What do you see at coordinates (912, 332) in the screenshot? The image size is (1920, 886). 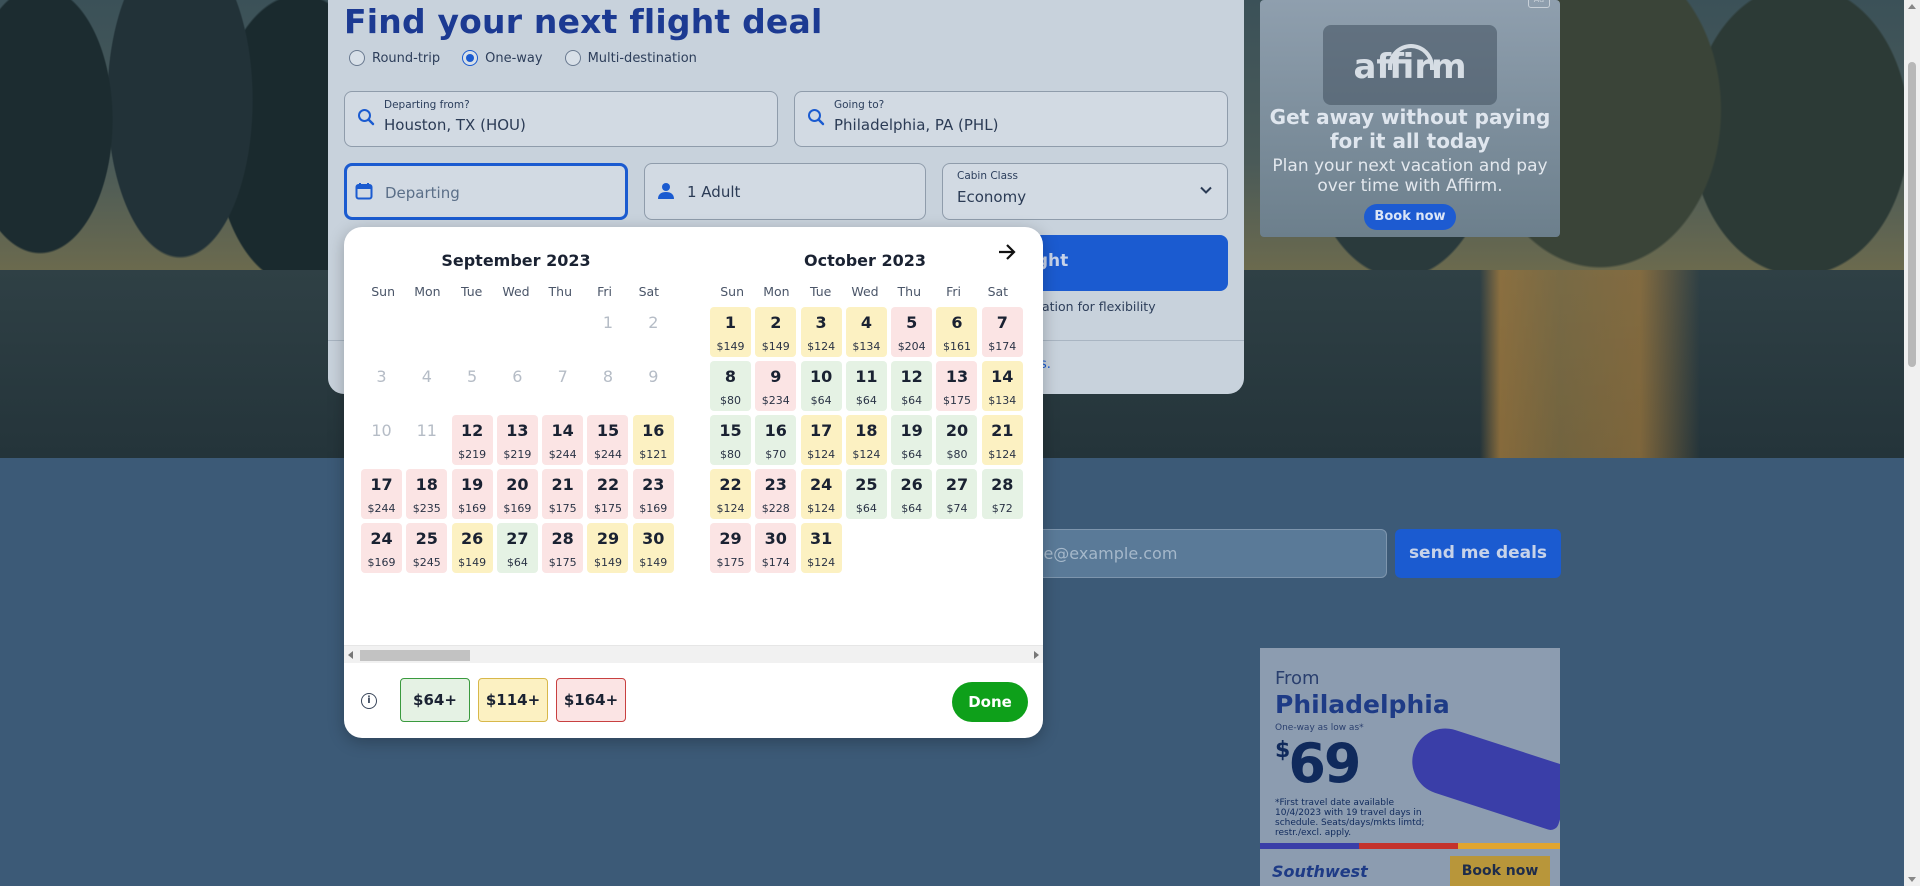 I see `day-cell: 5 $204` at bounding box center [912, 332].